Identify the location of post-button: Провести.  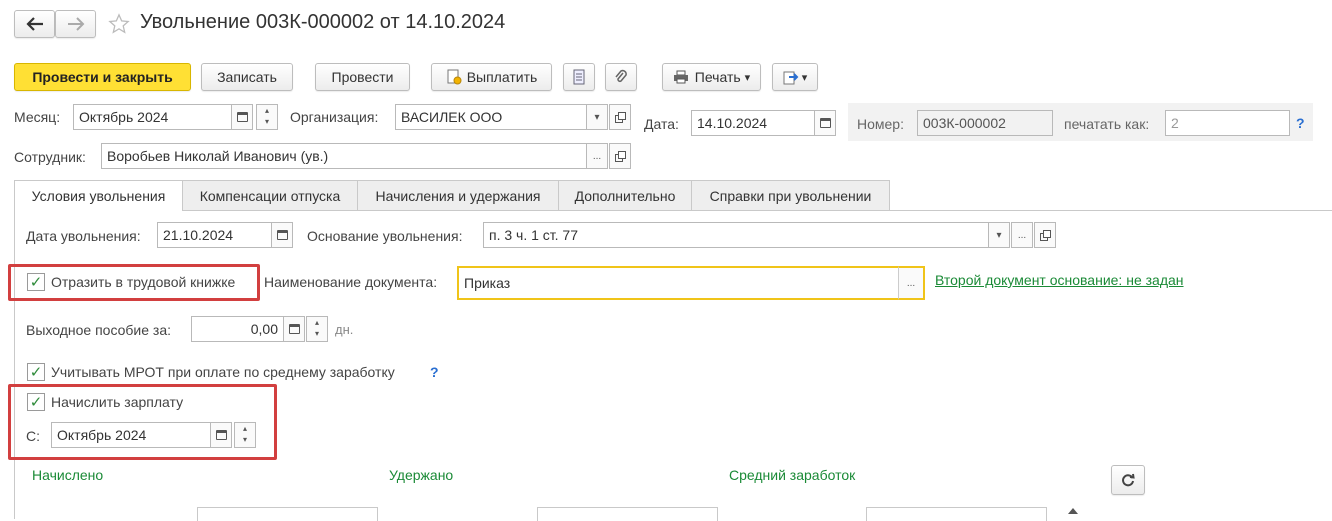
(362, 77).